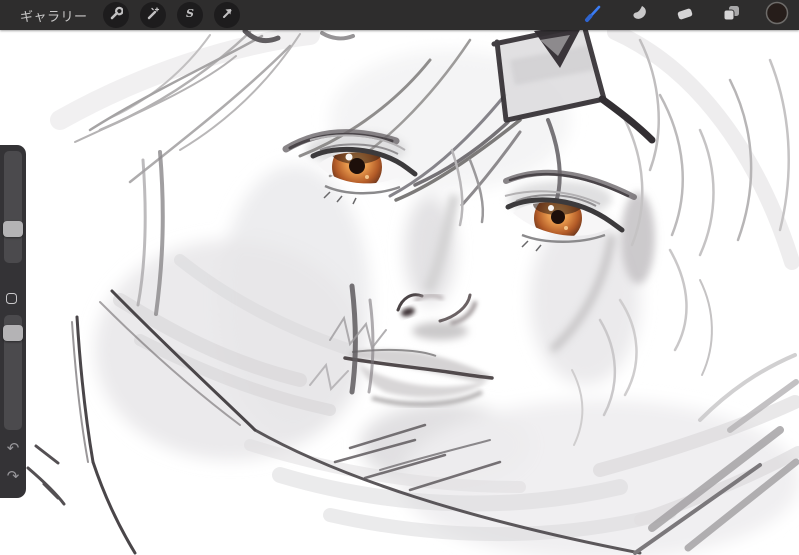 The image size is (799, 555). What do you see at coordinates (13, 228) in the screenshot?
I see `brush-size-slider-handle` at bounding box center [13, 228].